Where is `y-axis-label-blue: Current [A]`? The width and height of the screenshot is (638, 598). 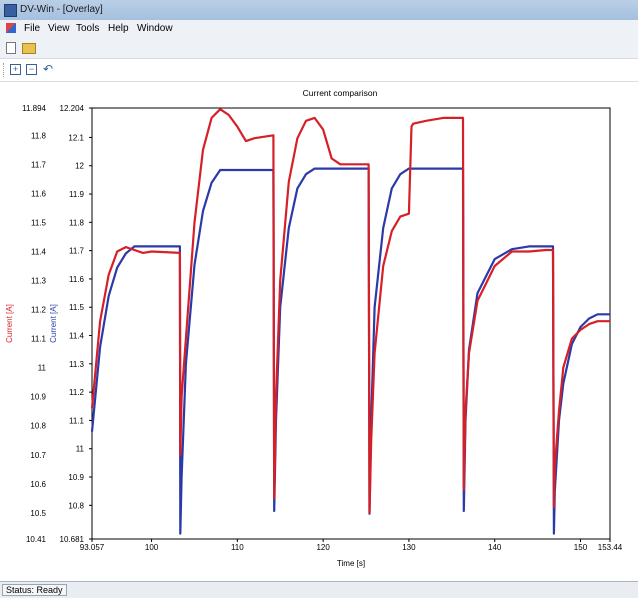
y-axis-label-blue: Current [A] is located at coordinates (53, 323).